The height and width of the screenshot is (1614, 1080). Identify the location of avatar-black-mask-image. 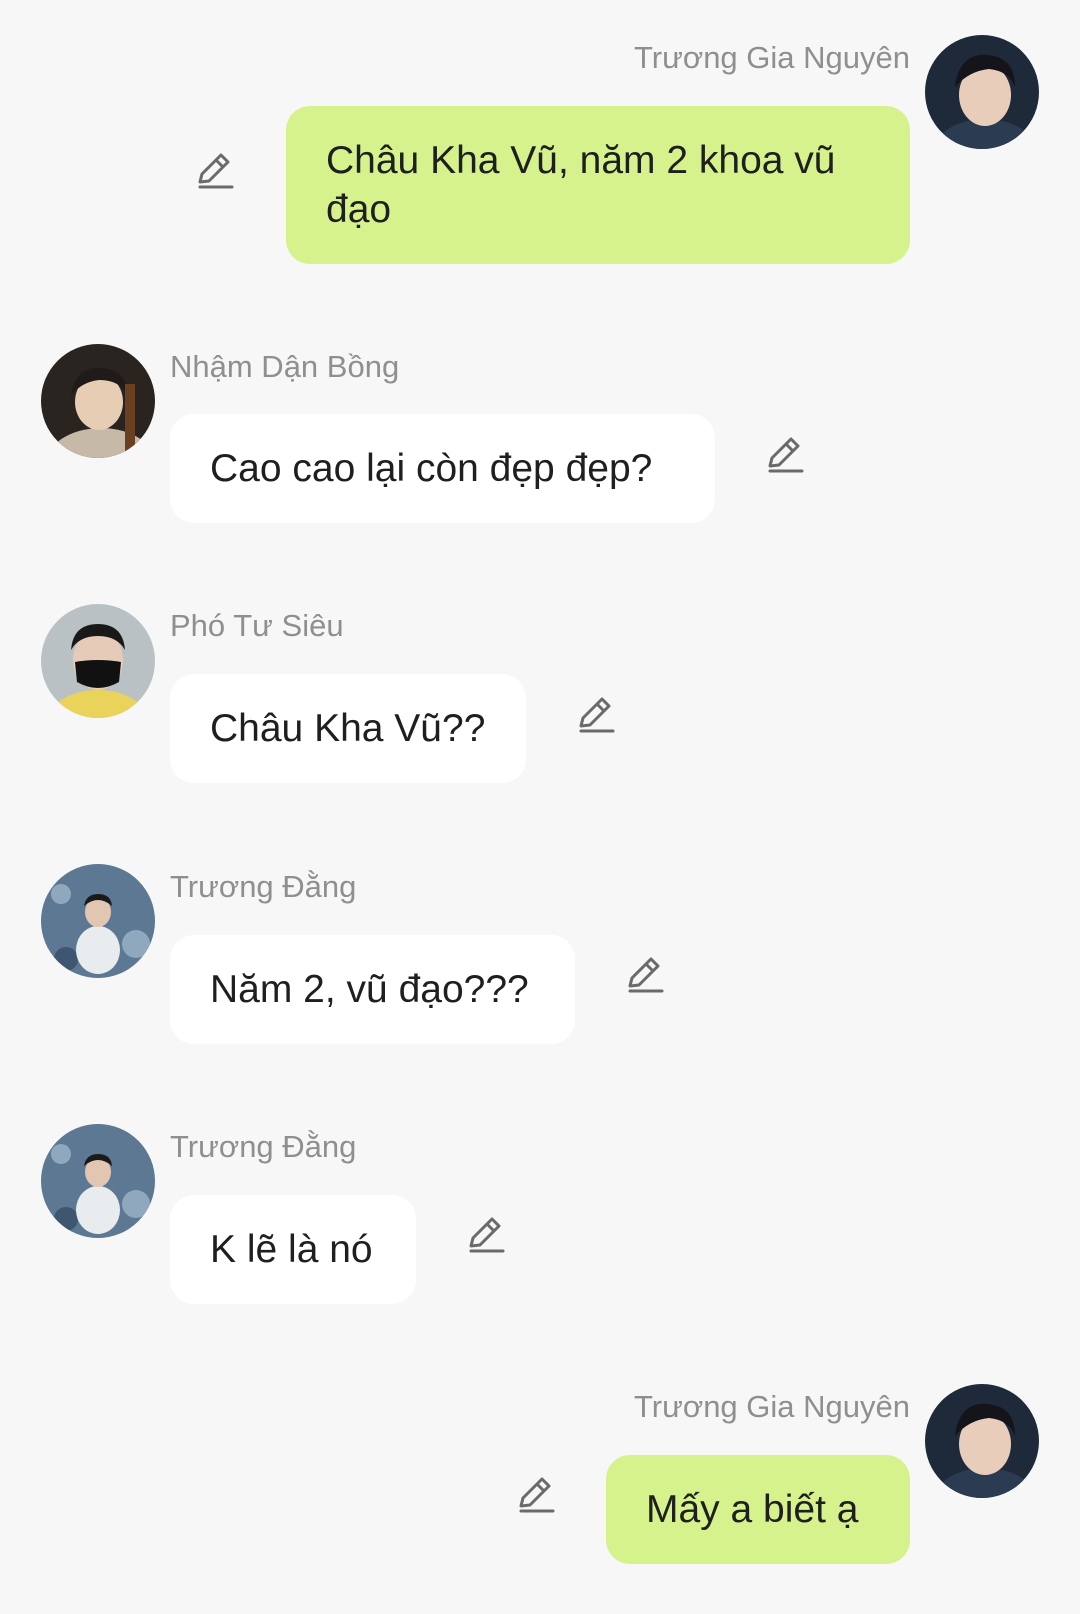
(98, 661).